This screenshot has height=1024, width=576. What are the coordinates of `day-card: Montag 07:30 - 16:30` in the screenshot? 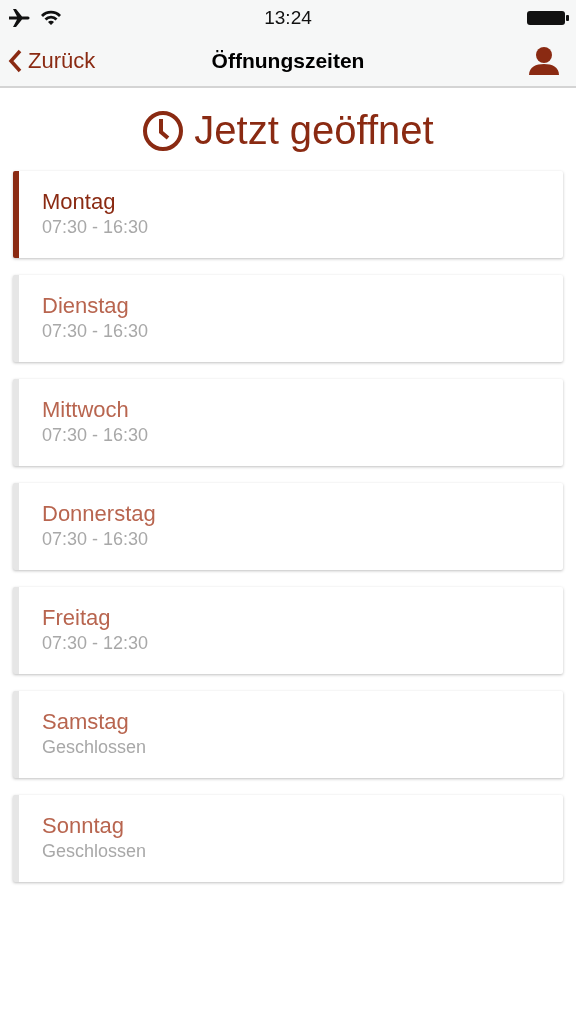 It's located at (288, 214).